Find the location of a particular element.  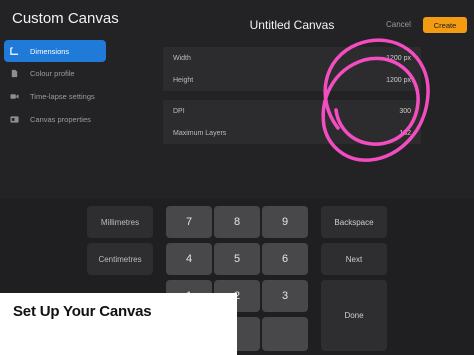

colour-profile-icon is located at coordinates (14, 73).